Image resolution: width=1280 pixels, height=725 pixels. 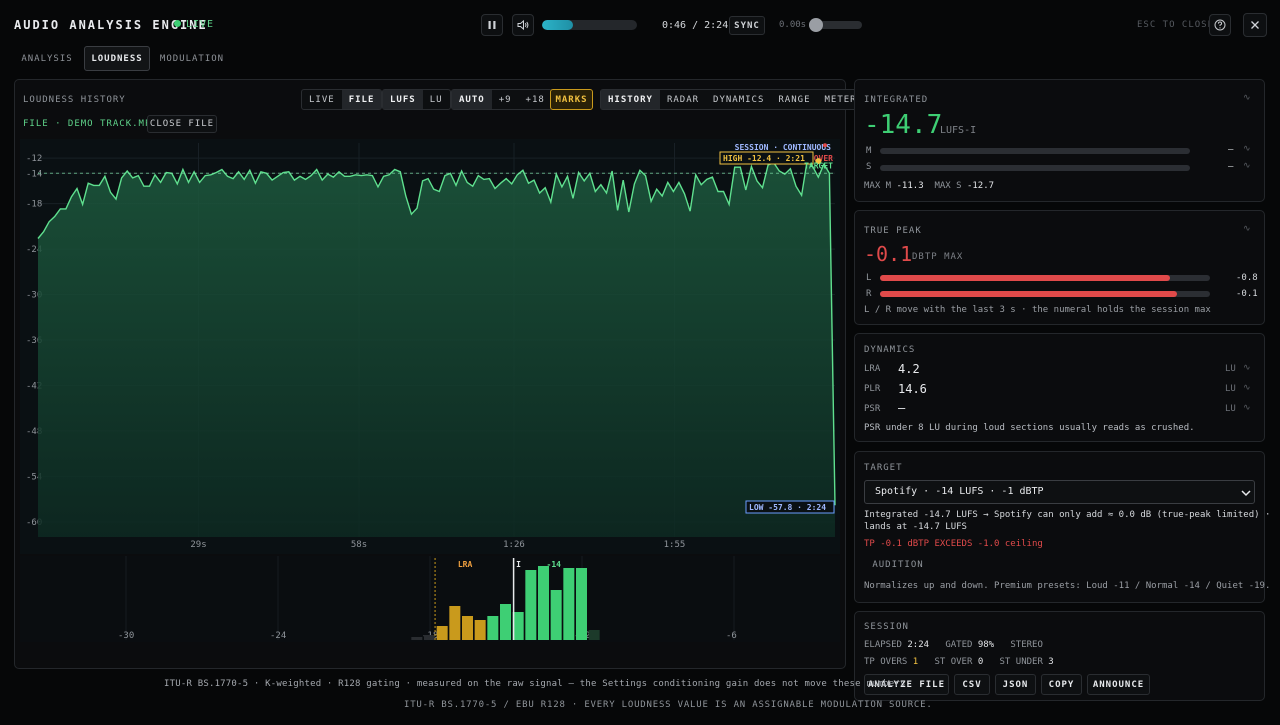 I want to click on session-stats-row2: TP OVERS 1 ST OVER 0 ST UNDER 3, so click(x=959, y=662).